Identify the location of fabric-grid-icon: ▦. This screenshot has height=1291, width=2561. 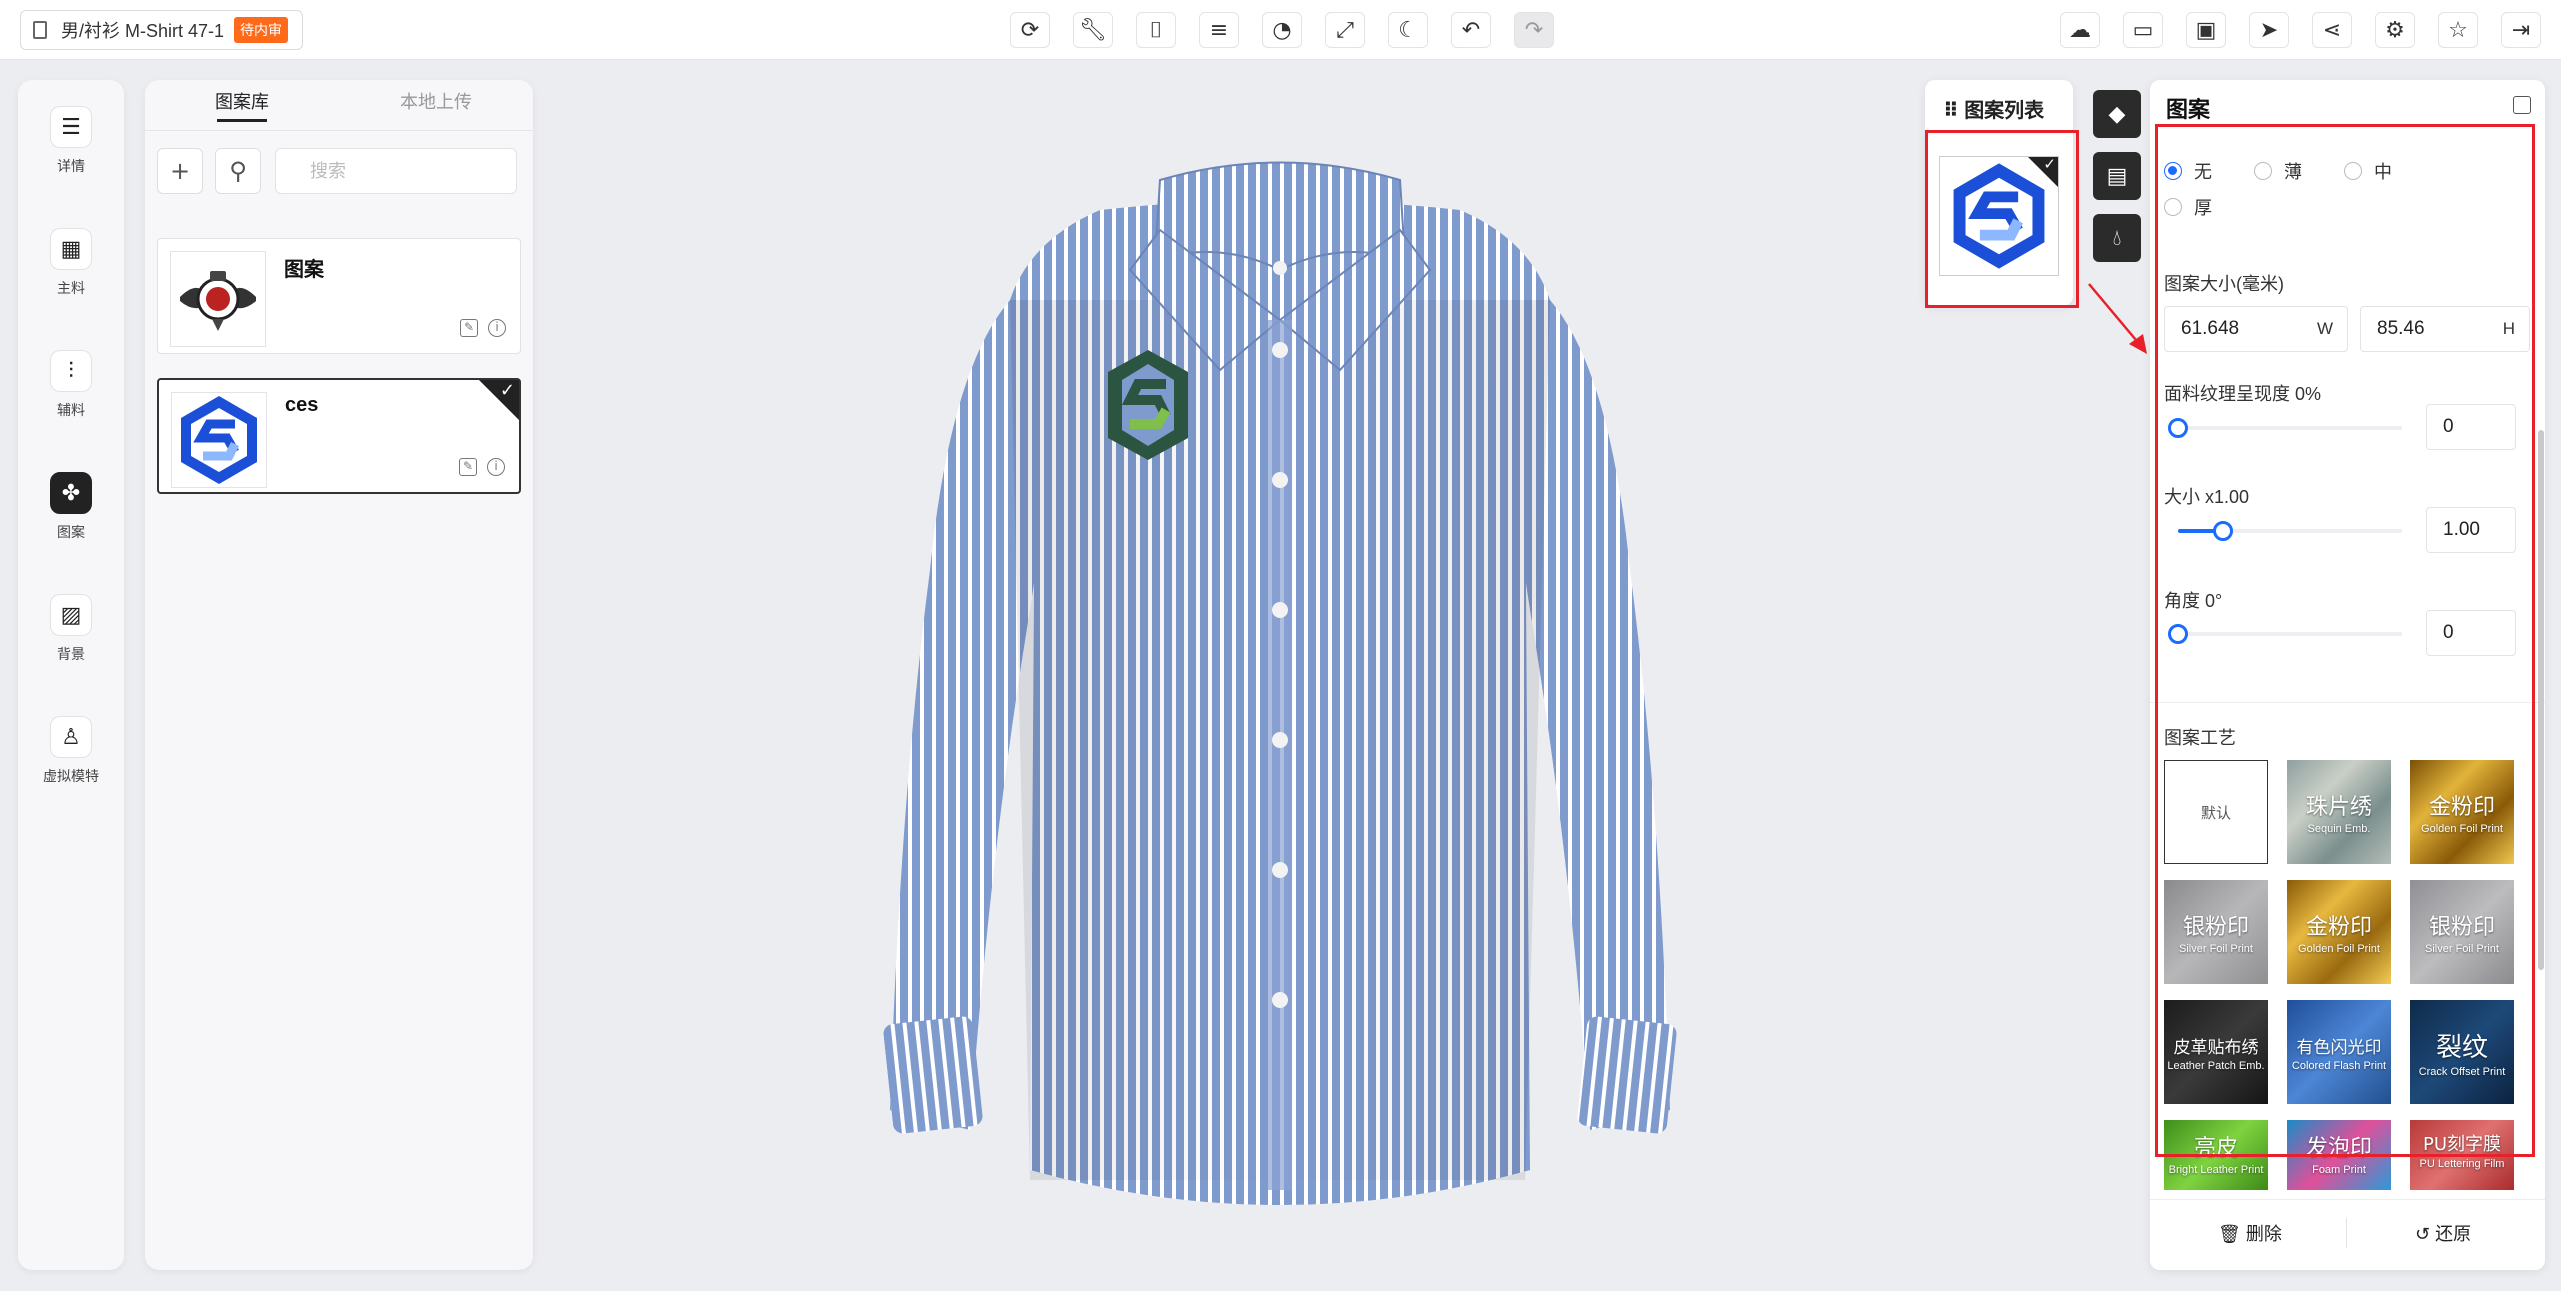
(71, 249).